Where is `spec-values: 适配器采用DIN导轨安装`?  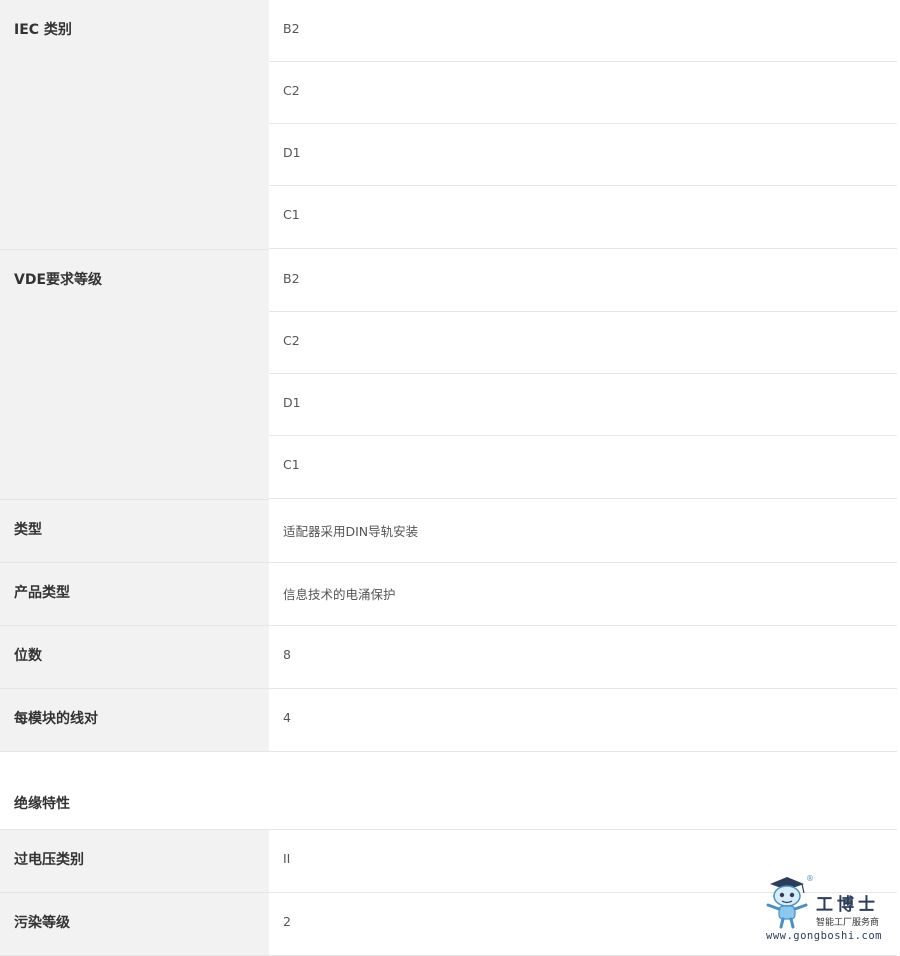
spec-values: 适配器采用DIN导轨安装 is located at coordinates (583, 531).